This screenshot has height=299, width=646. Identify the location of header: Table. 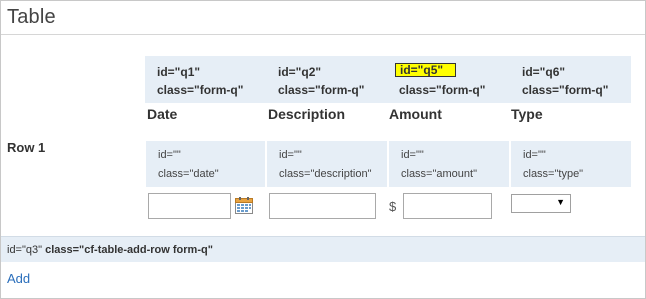
(323, 18).